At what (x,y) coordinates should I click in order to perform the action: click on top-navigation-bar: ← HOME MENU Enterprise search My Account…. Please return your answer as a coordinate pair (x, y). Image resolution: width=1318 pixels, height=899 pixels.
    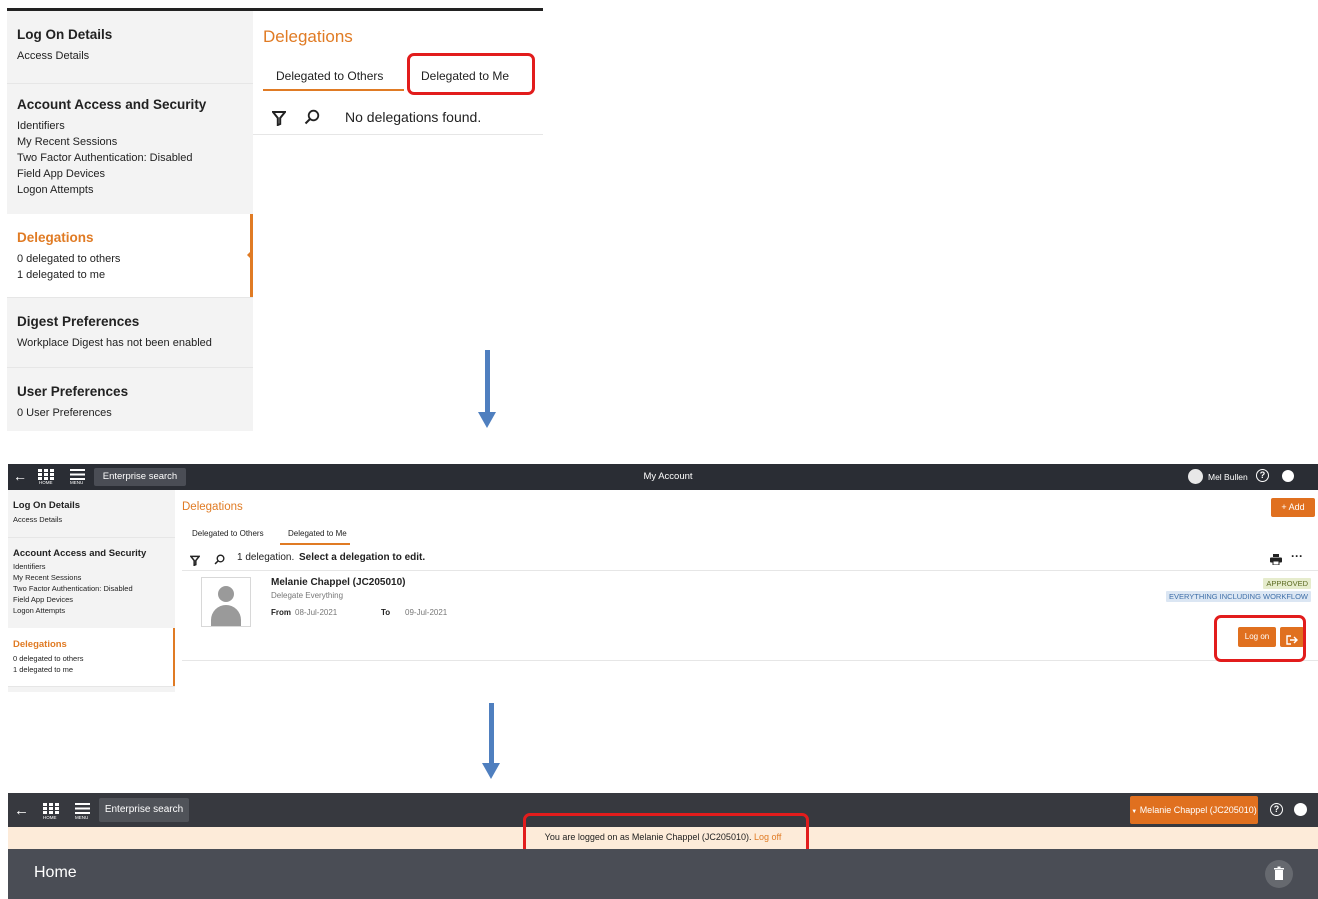
    Looking at the image, I should click on (663, 477).